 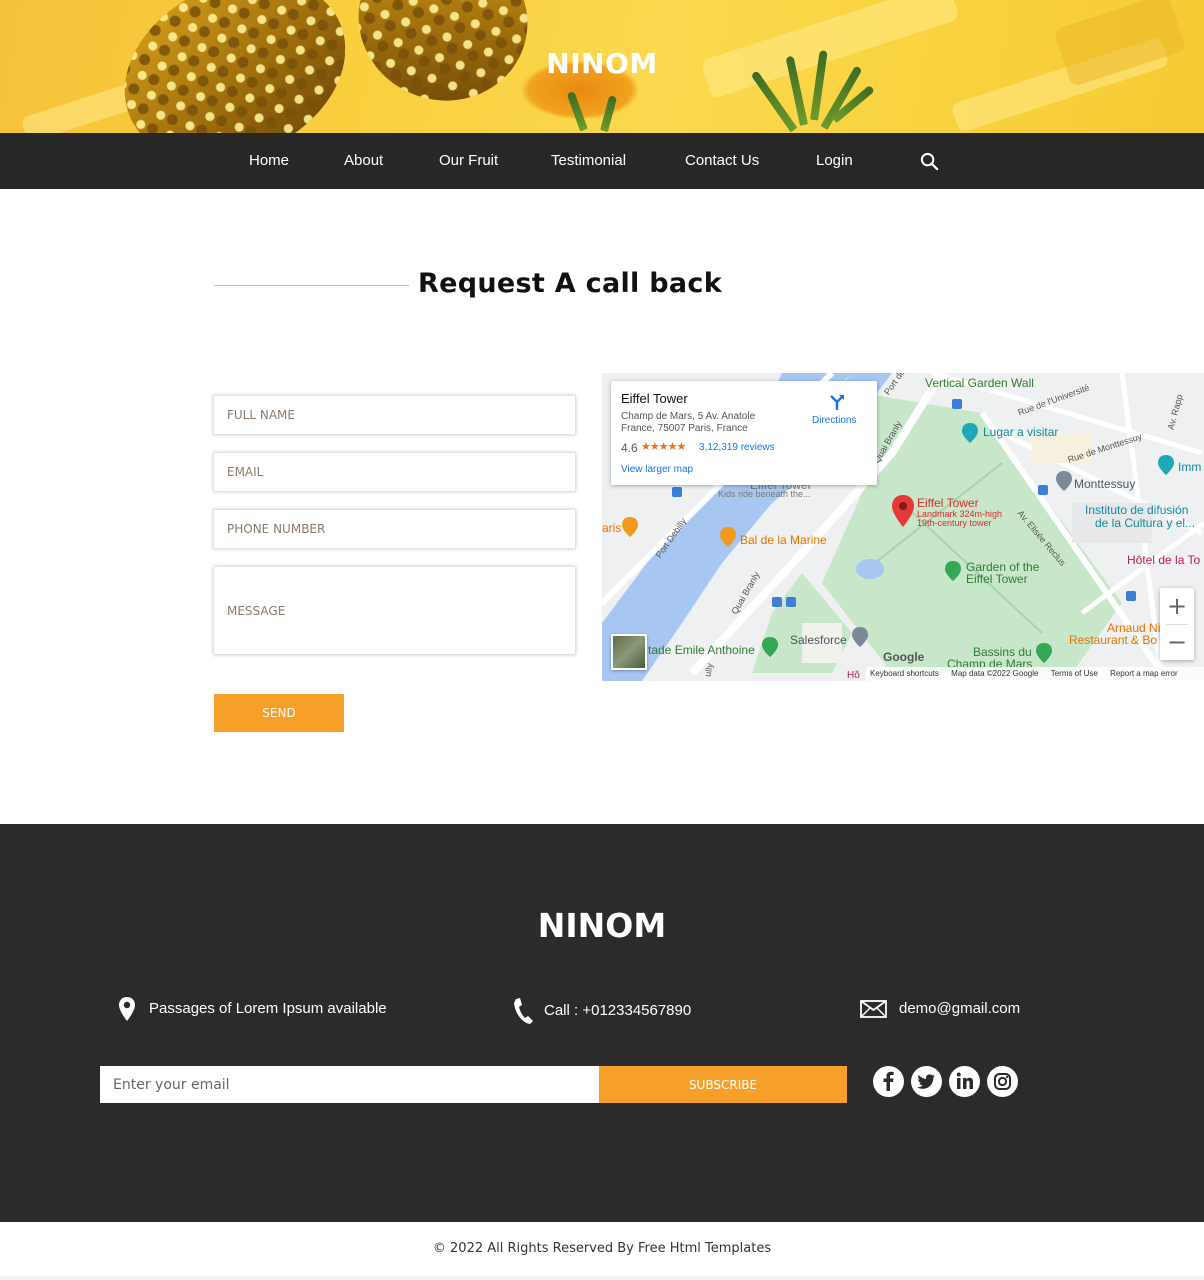 I want to click on map-label: Instituto de difusión, so click(x=1137, y=510).